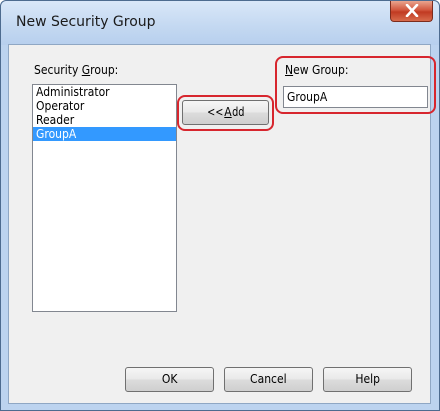 This screenshot has width=440, height=411. Describe the element at coordinates (355, 97) in the screenshot. I see `new-group-input: GroupA` at that location.